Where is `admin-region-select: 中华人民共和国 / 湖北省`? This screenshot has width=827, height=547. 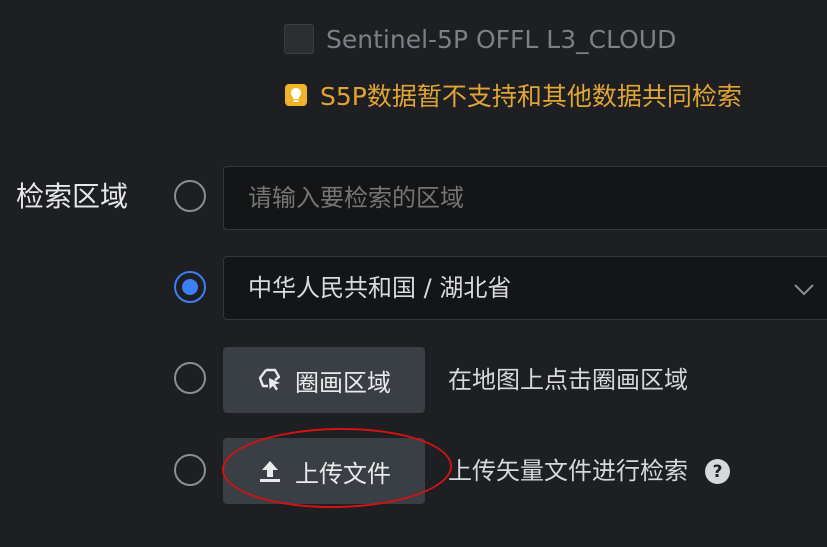
admin-region-select: 中华人民共和国 / 湖北省 is located at coordinates (525, 288).